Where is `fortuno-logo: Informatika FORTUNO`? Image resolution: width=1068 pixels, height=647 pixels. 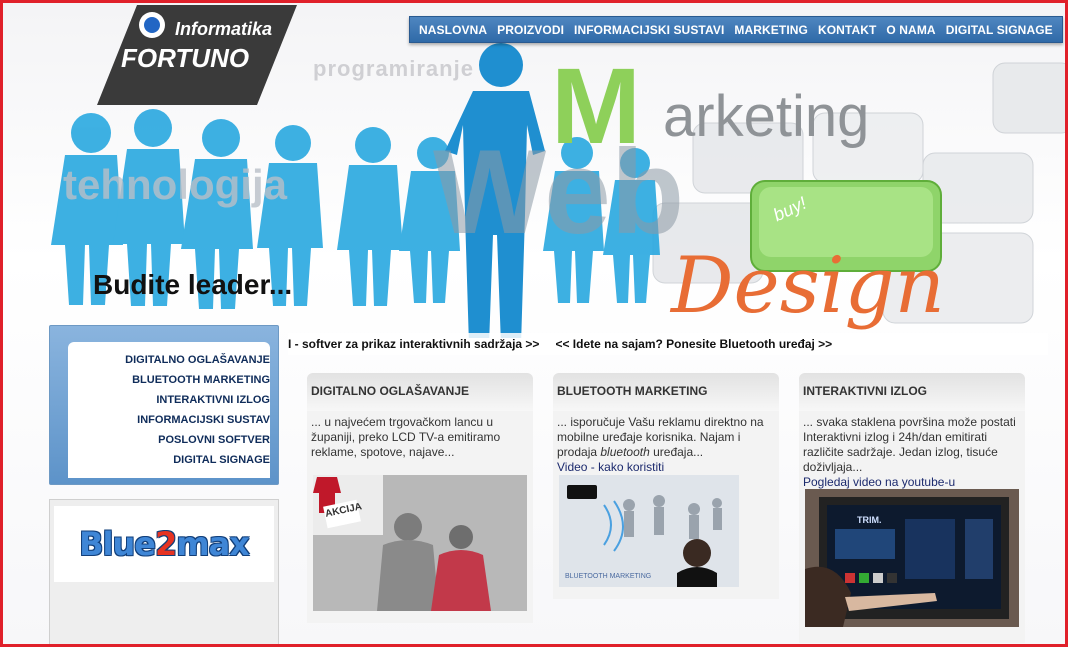
fortuno-logo: Informatika FORTUNO is located at coordinates (197, 55).